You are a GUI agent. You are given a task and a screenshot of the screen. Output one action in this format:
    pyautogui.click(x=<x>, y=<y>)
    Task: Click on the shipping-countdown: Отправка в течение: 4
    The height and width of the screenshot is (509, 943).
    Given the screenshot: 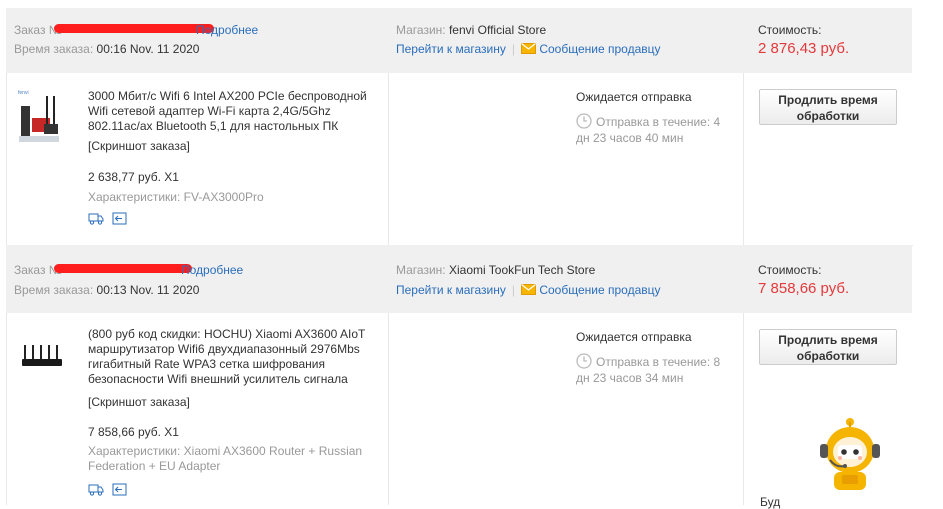 What is the action you would take?
    pyautogui.click(x=658, y=122)
    